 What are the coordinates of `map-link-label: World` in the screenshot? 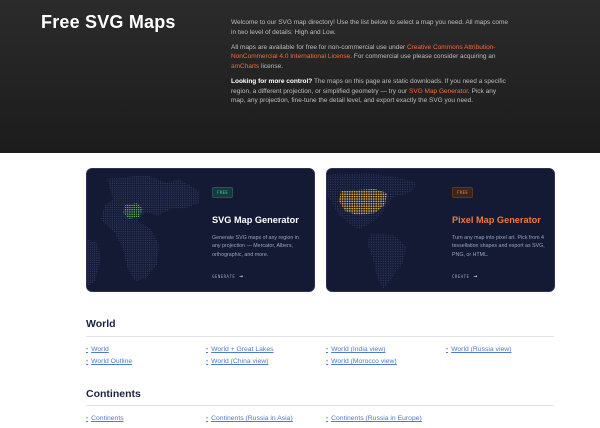 It's located at (100, 349).